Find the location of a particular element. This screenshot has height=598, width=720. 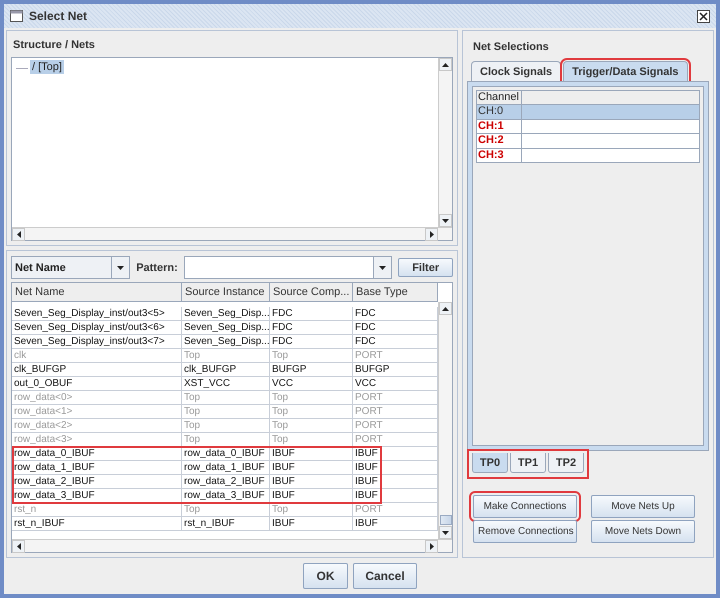

channel-row: CH:1 is located at coordinates (588, 127).